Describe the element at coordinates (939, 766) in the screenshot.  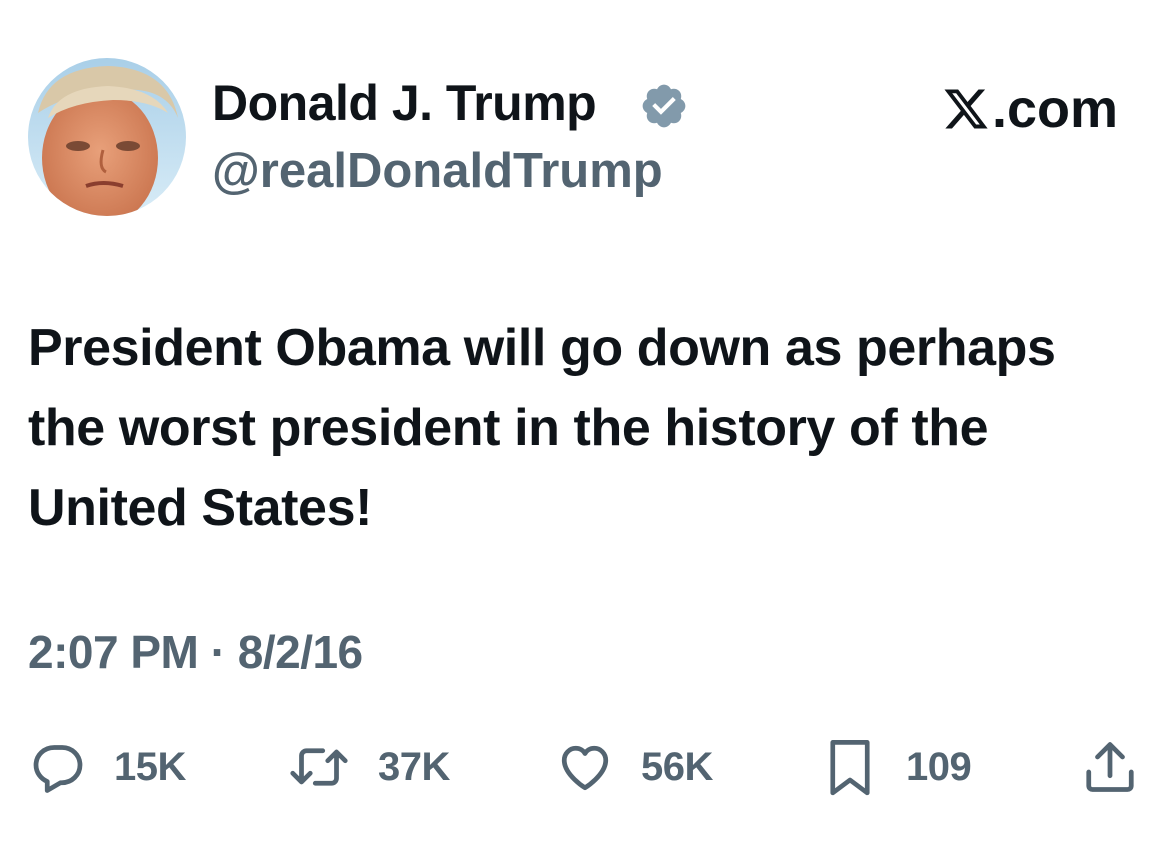
I see `bookmark-count: 109` at that location.